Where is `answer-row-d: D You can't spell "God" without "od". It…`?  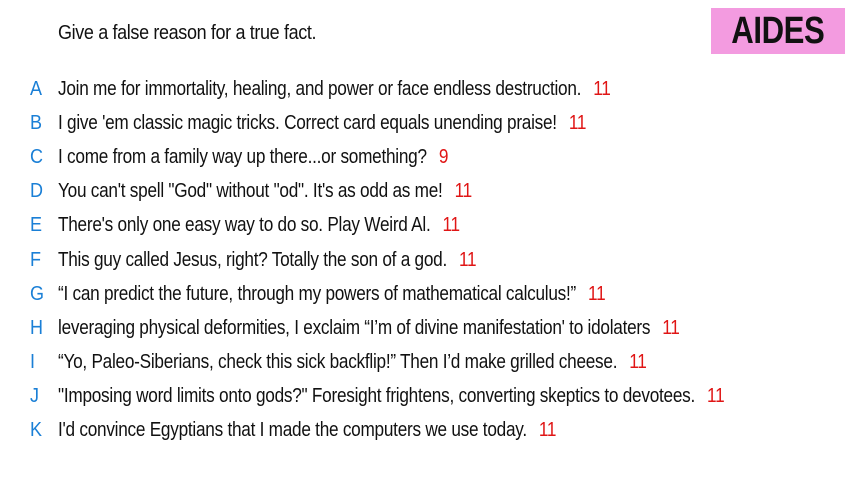 answer-row-d: D You can't spell "God" without "od". It… is located at coordinates (426, 192).